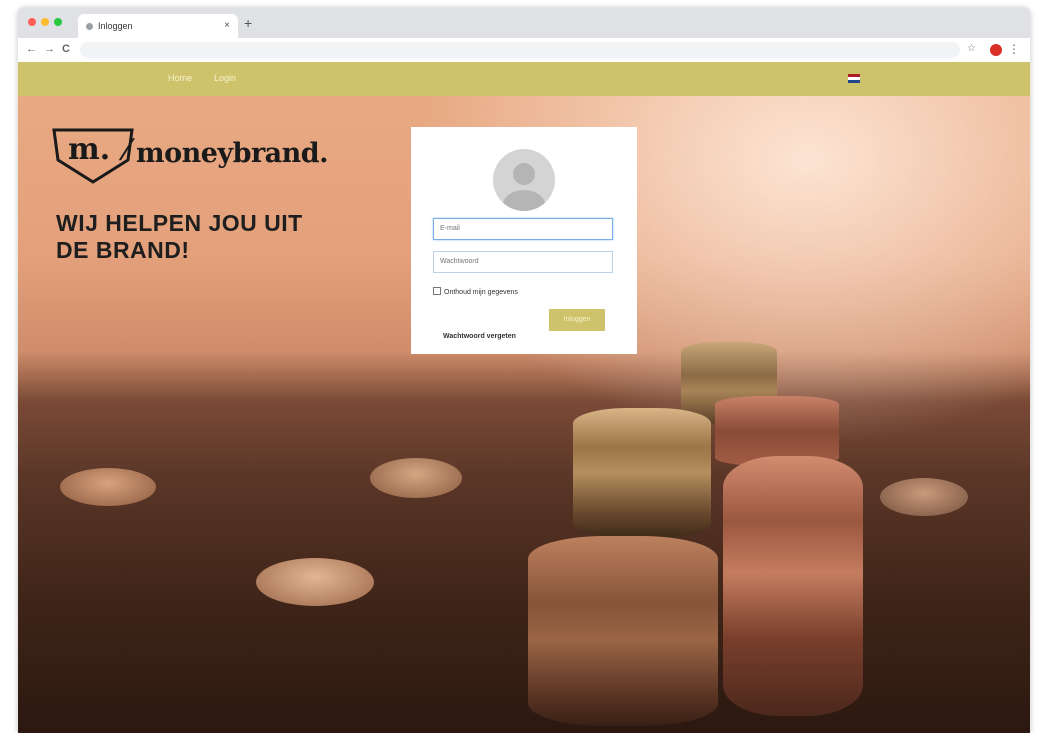  I want to click on remember-checkbox, so click(437, 291).